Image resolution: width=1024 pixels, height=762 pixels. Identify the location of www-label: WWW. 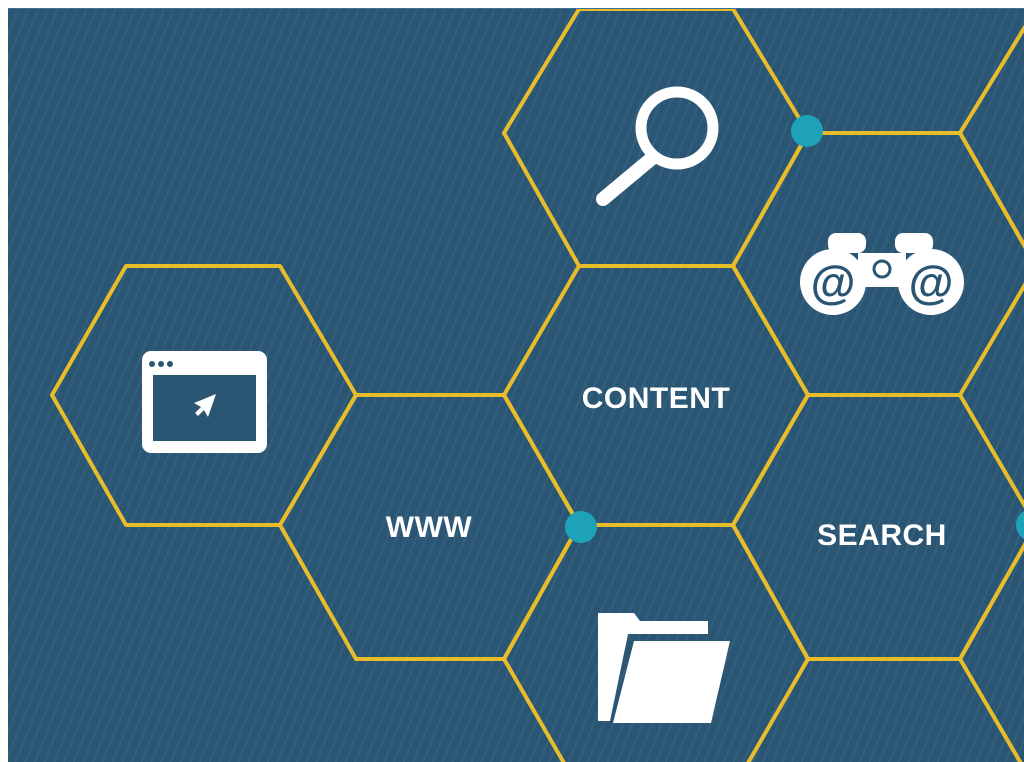
(429, 527).